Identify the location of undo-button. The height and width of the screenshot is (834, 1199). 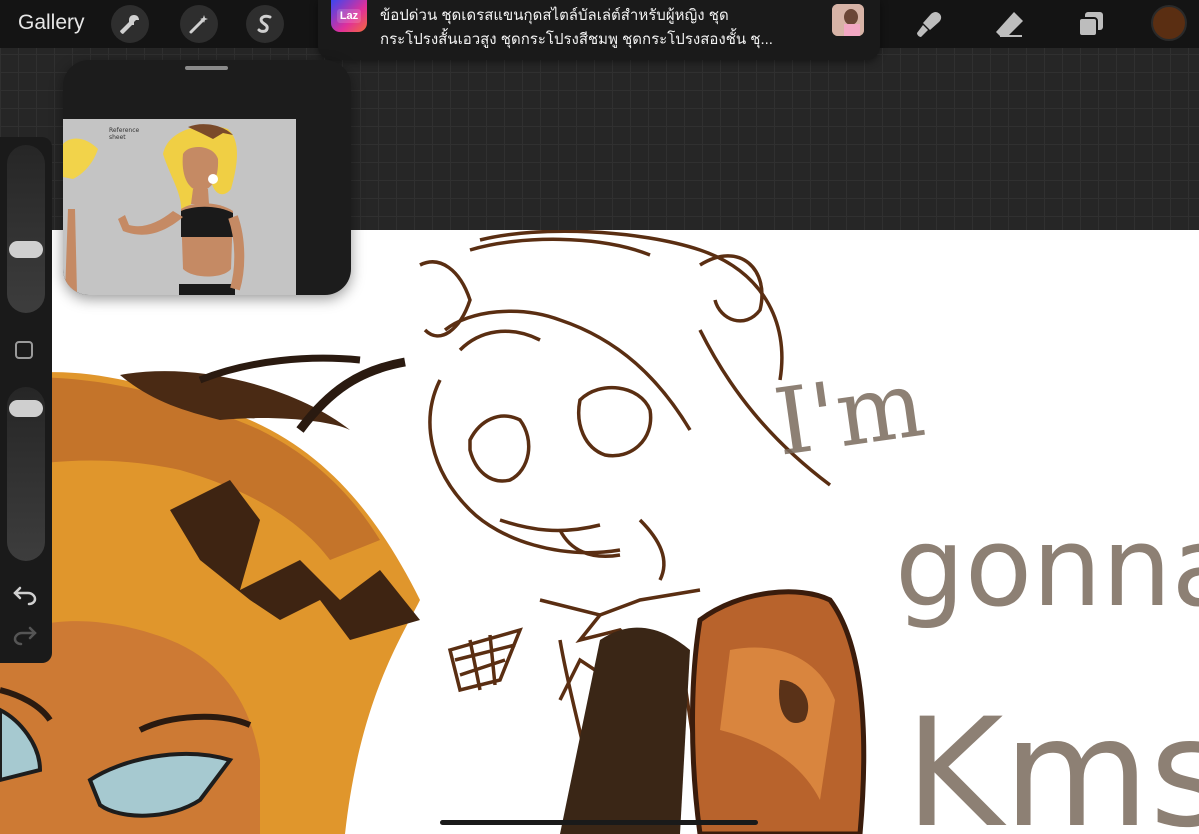
(25, 595).